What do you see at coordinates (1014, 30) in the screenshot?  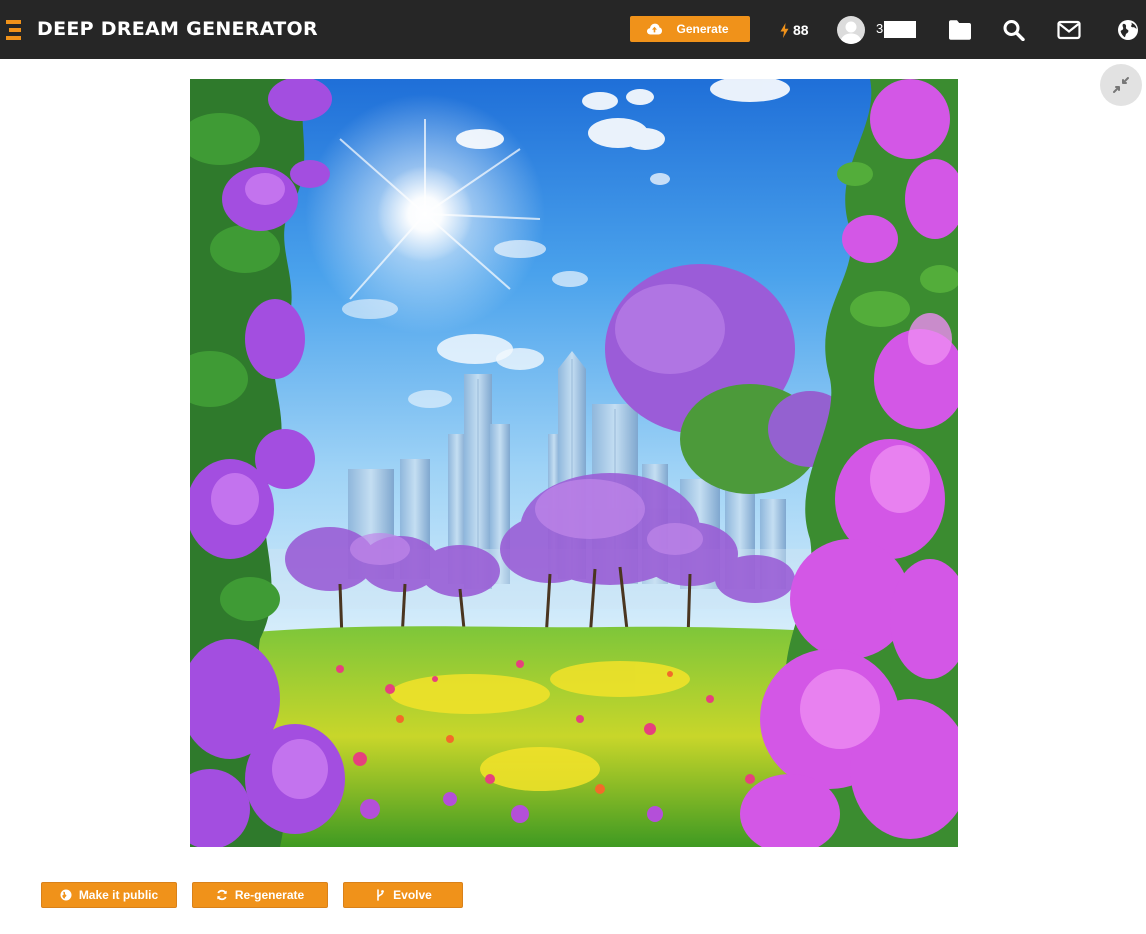 I see `search-icon` at bounding box center [1014, 30].